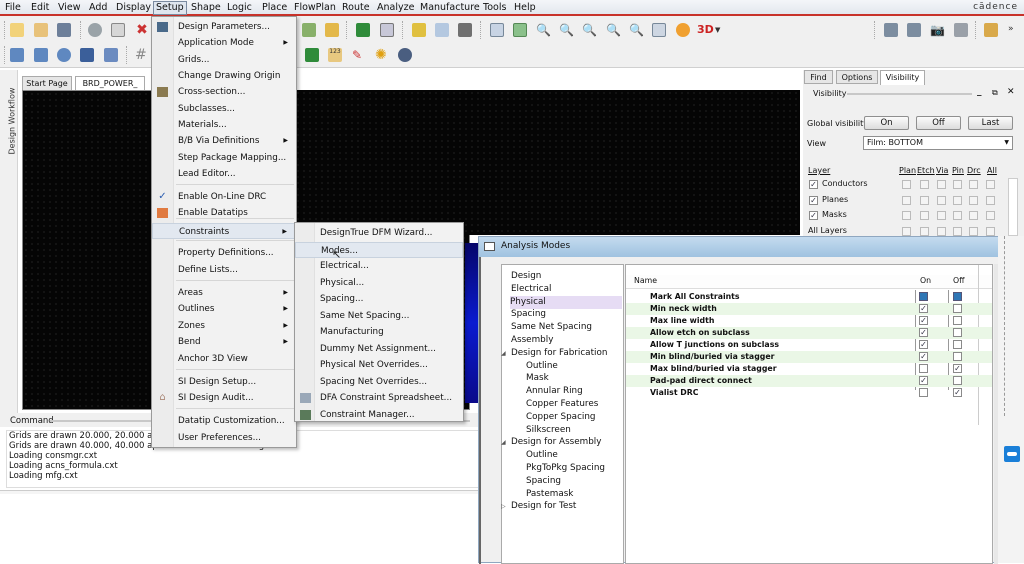 The height and width of the screenshot is (564, 1024). What do you see at coordinates (528, 276) in the screenshot?
I see `tree-node-design: Design` at bounding box center [528, 276].